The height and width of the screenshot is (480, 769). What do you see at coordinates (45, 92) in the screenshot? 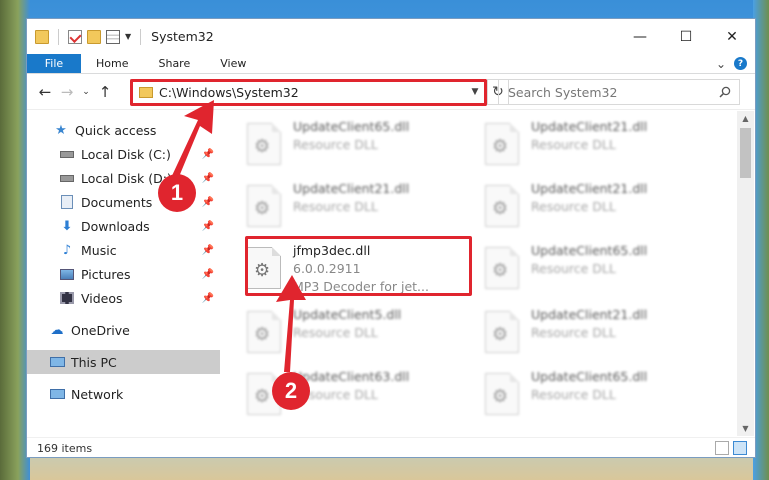
I see `back-button: ←` at bounding box center [45, 92].